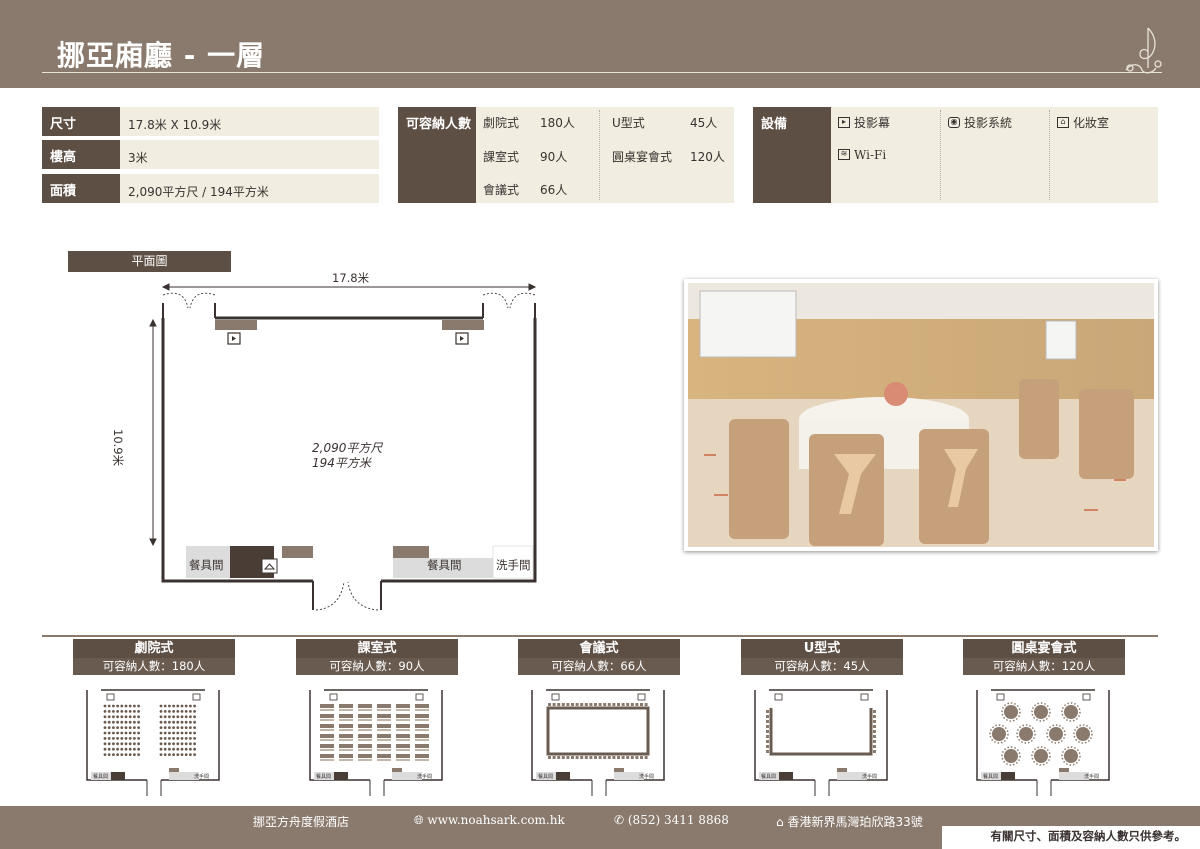 This screenshot has height=849, width=1200. What do you see at coordinates (301, 822) in the screenshot?
I see `footer-hotel: 挪亞方舟度假酒店` at bounding box center [301, 822].